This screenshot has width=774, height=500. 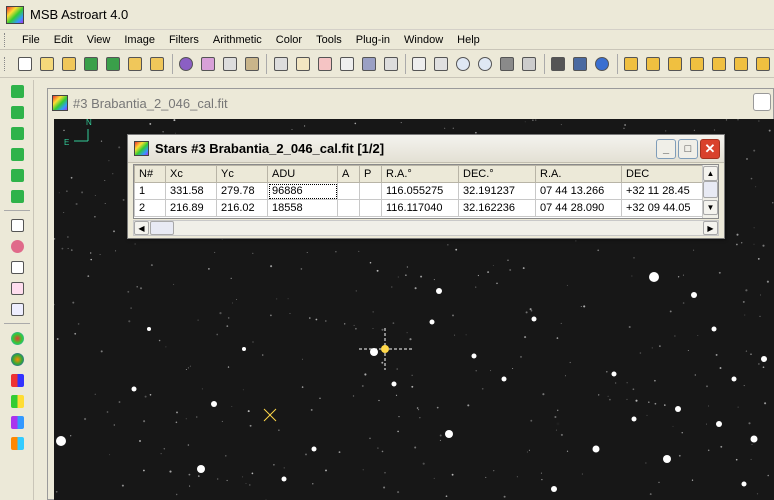 I want to click on document-minimize-button, so click(x=762, y=102).